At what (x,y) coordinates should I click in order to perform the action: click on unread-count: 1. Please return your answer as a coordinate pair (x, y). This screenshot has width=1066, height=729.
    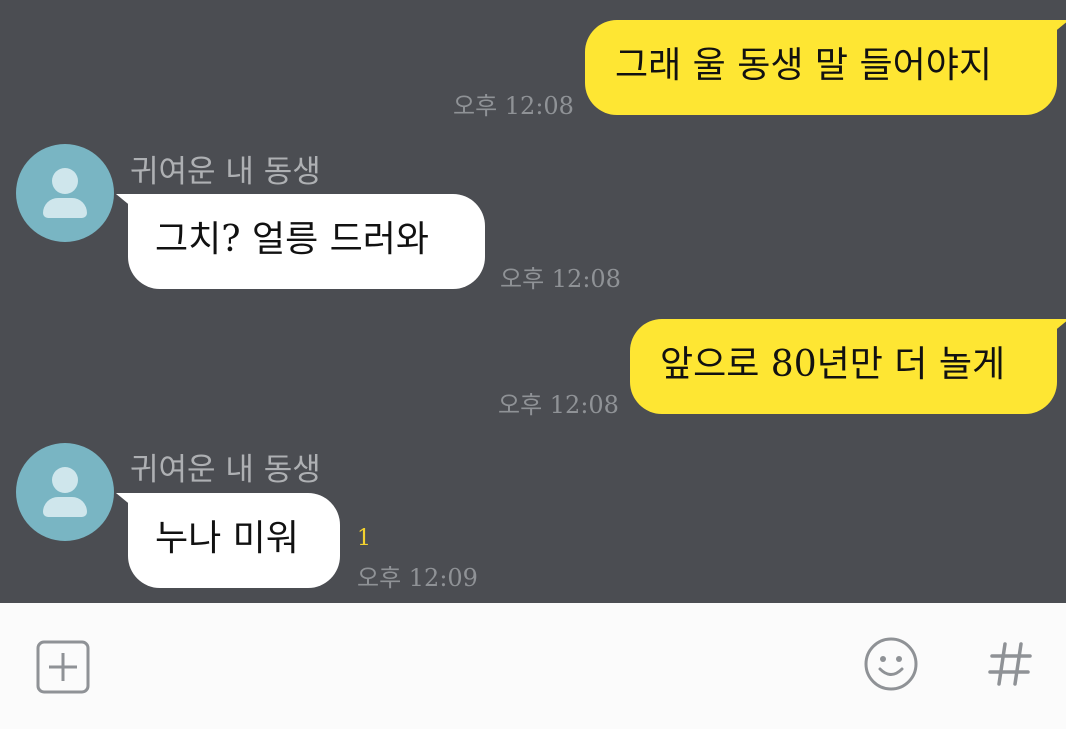
    Looking at the image, I should click on (364, 538).